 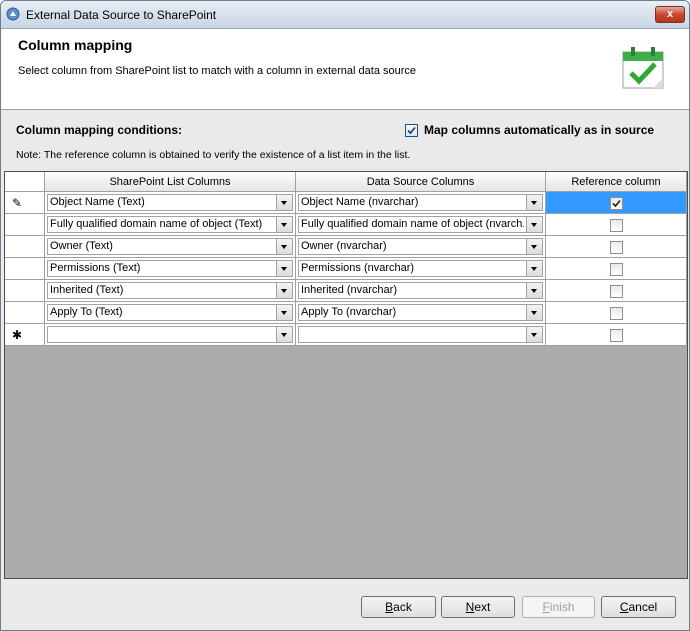 I want to click on column-header-data-source: Data Source Columns, so click(x=421, y=182).